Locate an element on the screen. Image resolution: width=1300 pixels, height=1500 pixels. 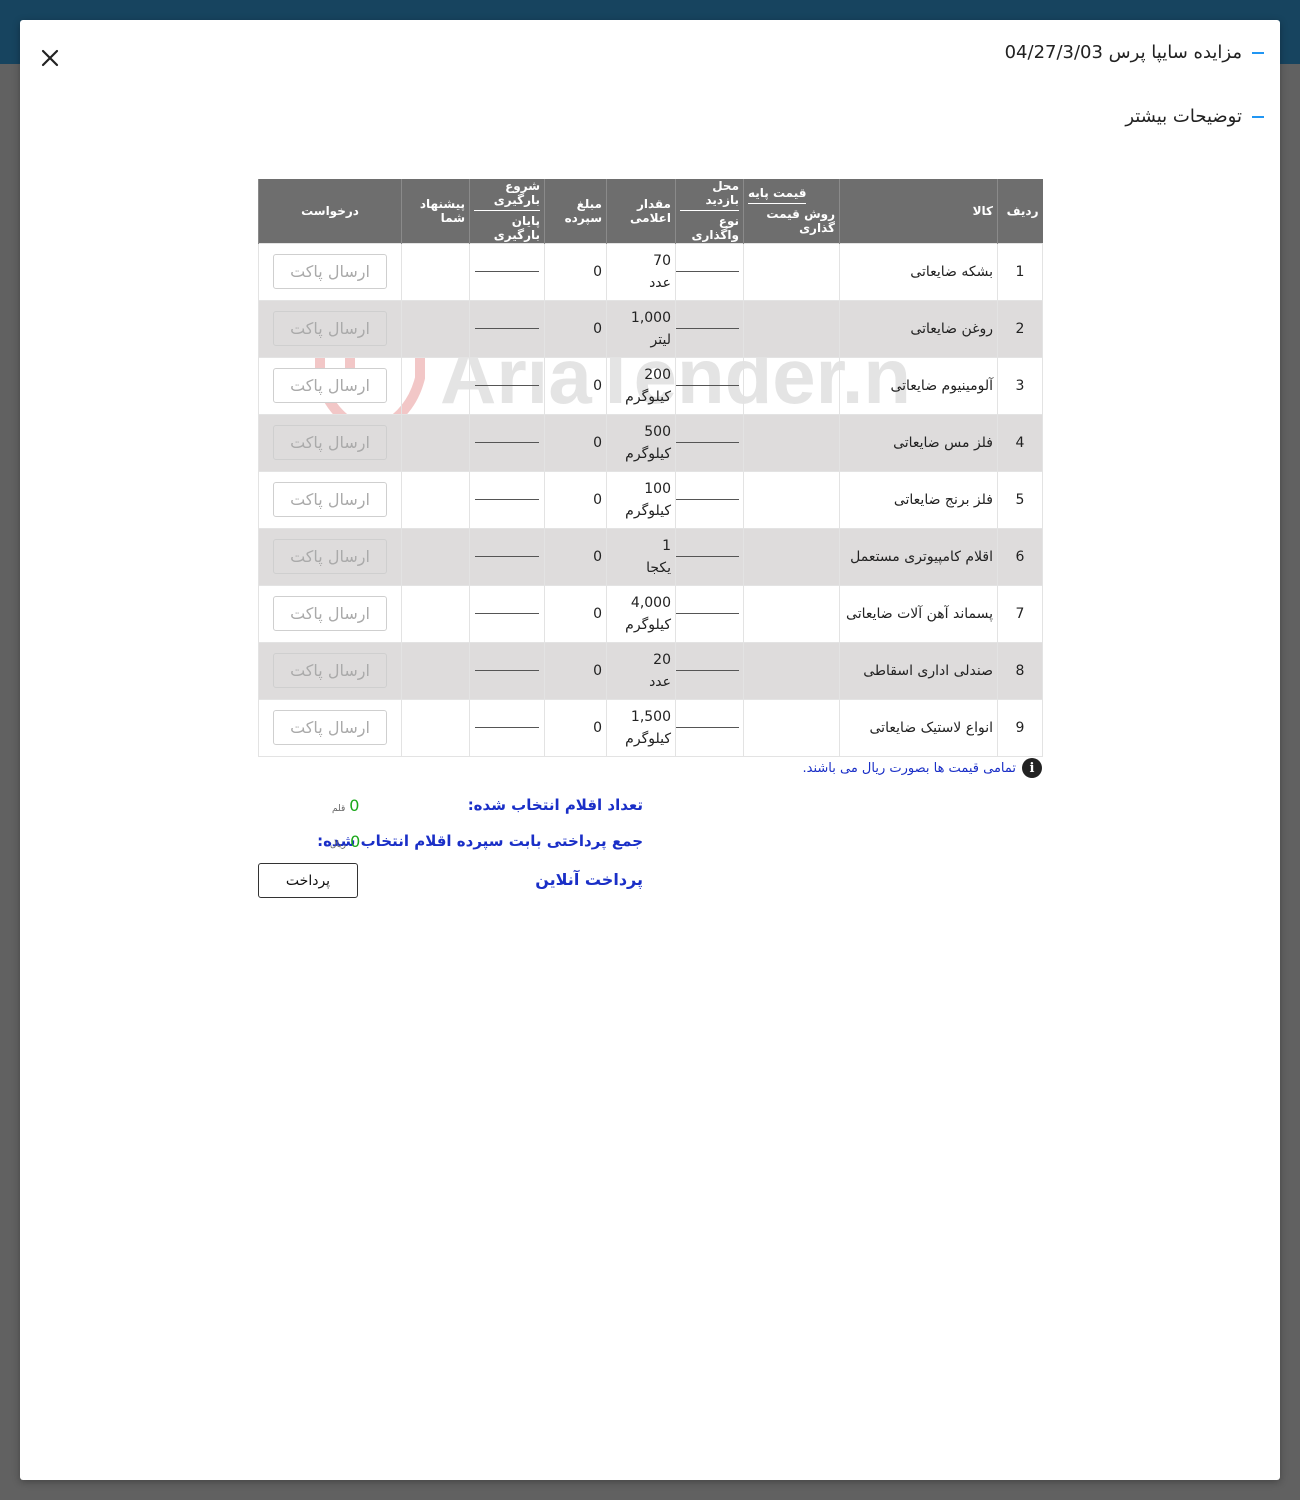
section-dash-icon is located at coordinates (1258, 116).